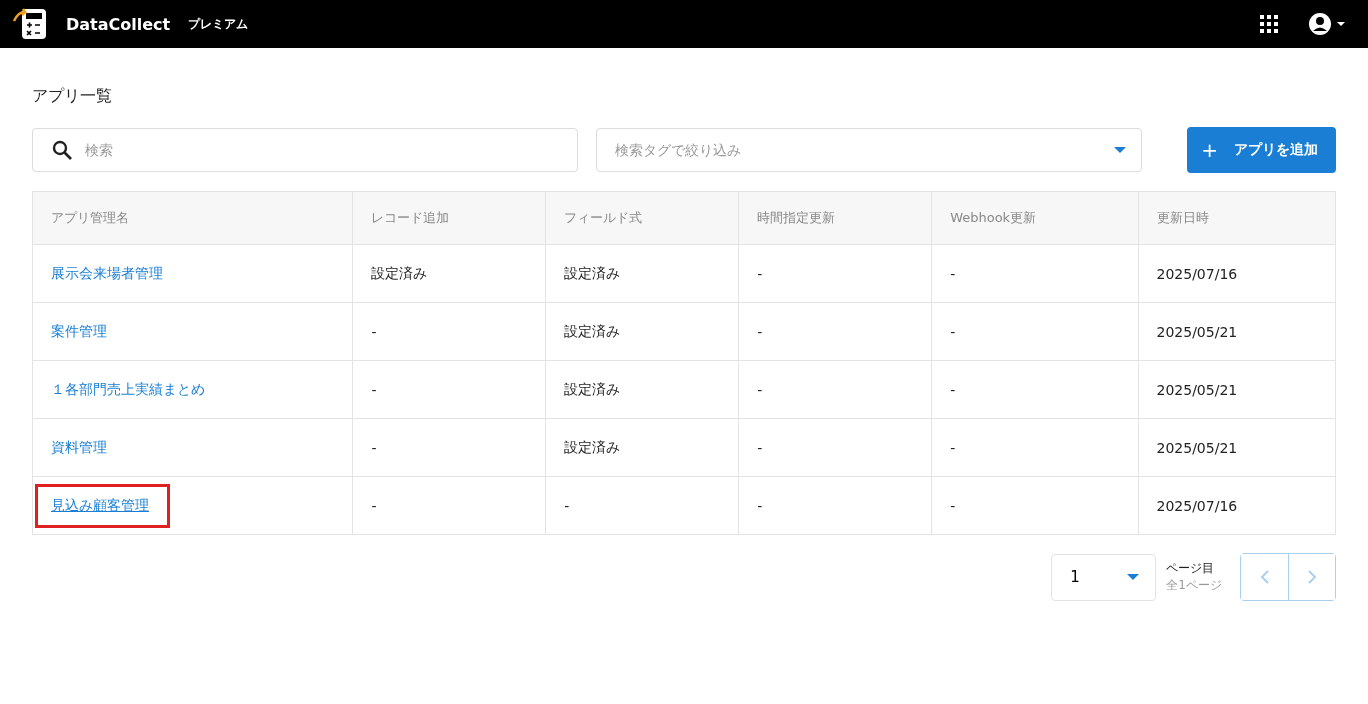  Describe the element at coordinates (1261, 150) in the screenshot. I see `add-app-button: + アプリを追加` at that location.